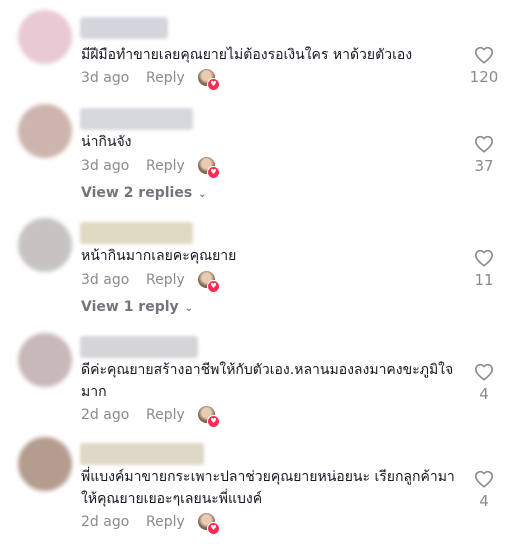  I want to click on like-button: 11, so click(484, 269).